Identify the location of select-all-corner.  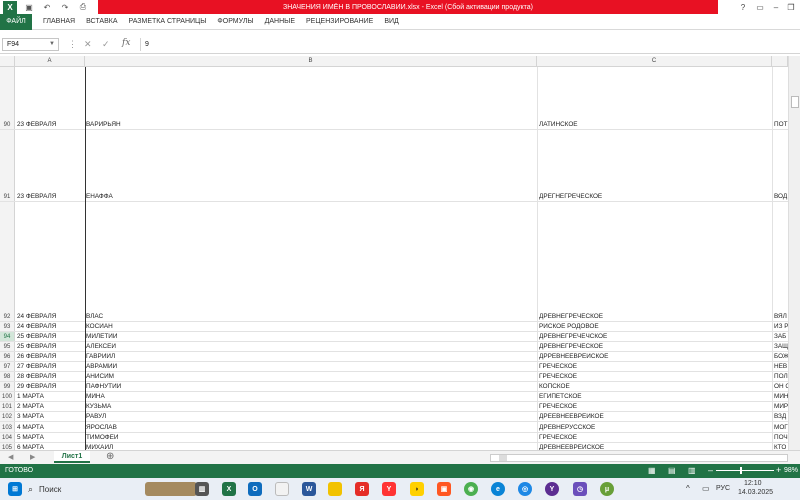
(7, 61).